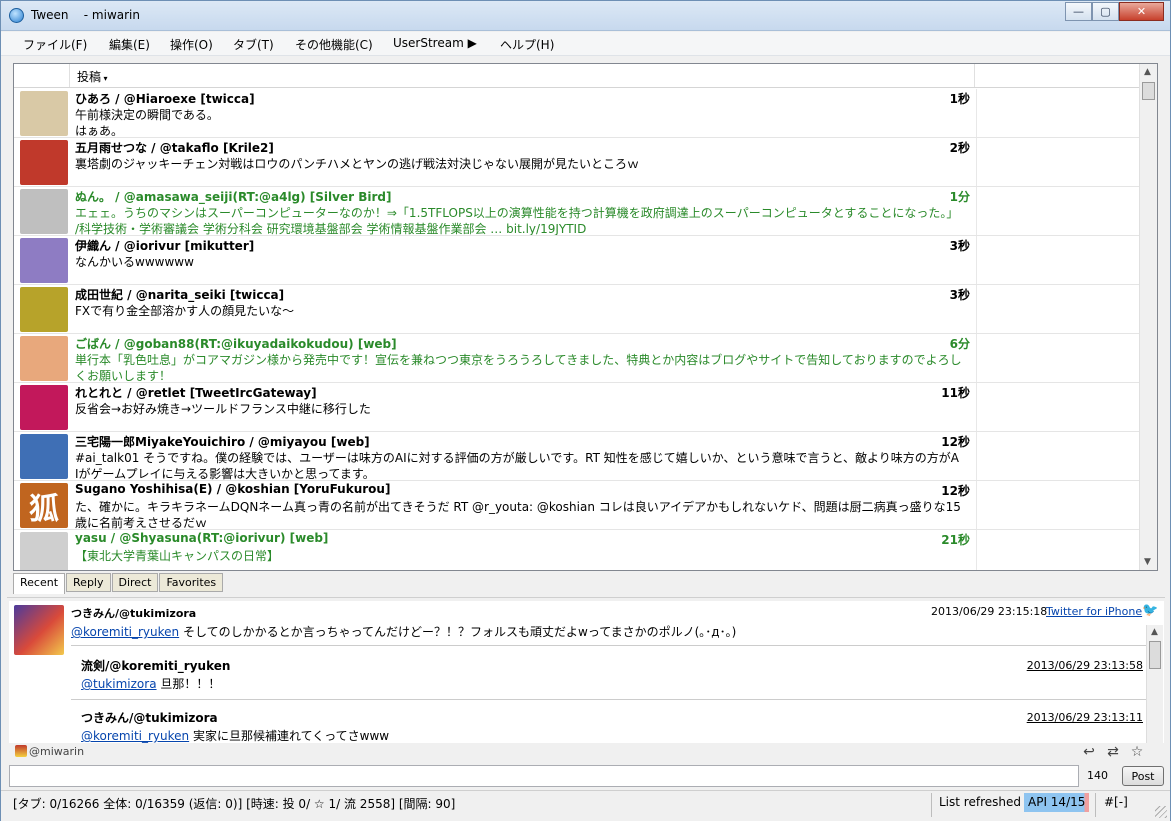 This screenshot has height=821, width=1171. Describe the element at coordinates (1057, 75) in the screenshot. I see `header-extra-column` at that location.